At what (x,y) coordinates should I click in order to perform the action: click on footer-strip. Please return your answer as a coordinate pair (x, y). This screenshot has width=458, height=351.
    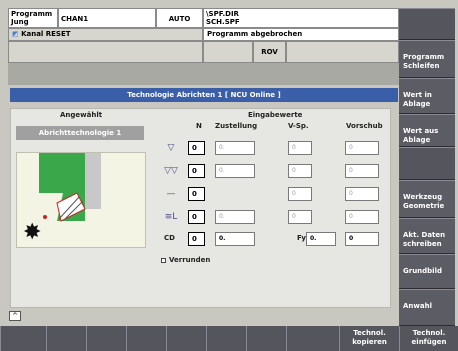
    Looking at the image, I should click on (203, 317).